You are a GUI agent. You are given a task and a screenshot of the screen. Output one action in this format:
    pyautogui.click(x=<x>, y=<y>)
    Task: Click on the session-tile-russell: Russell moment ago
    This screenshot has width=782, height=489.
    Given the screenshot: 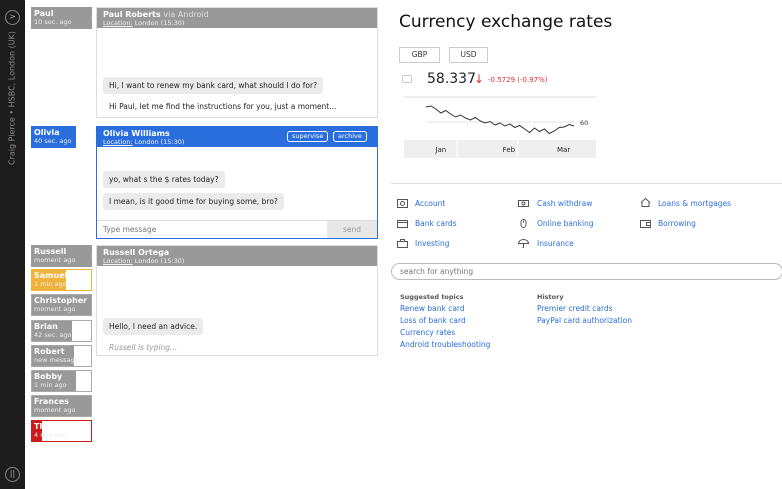 What is the action you would take?
    pyautogui.click(x=61, y=256)
    